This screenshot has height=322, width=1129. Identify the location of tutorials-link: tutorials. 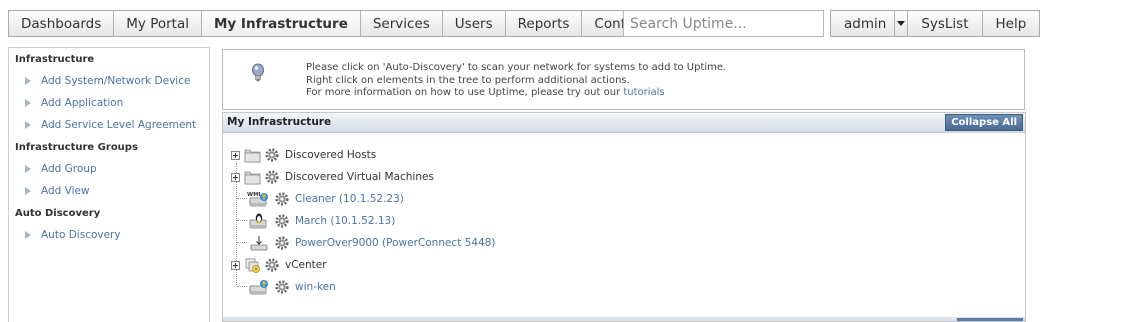
(643, 92).